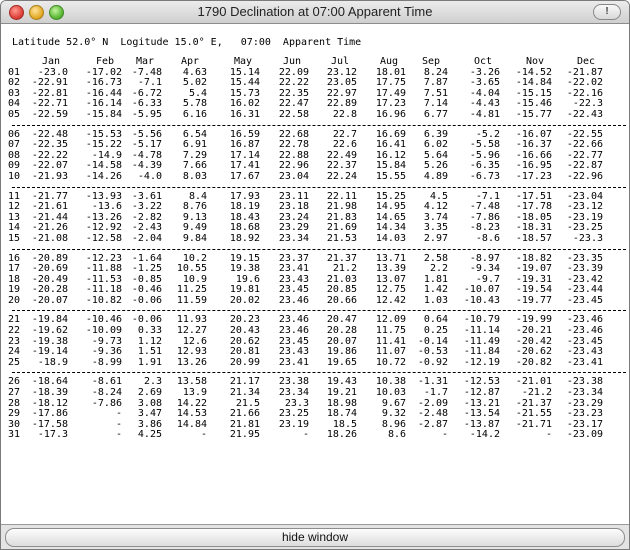 This screenshot has height=550, width=630. What do you see at coordinates (244, 238) in the screenshot?
I see `value-cell: 18.92` at bounding box center [244, 238].